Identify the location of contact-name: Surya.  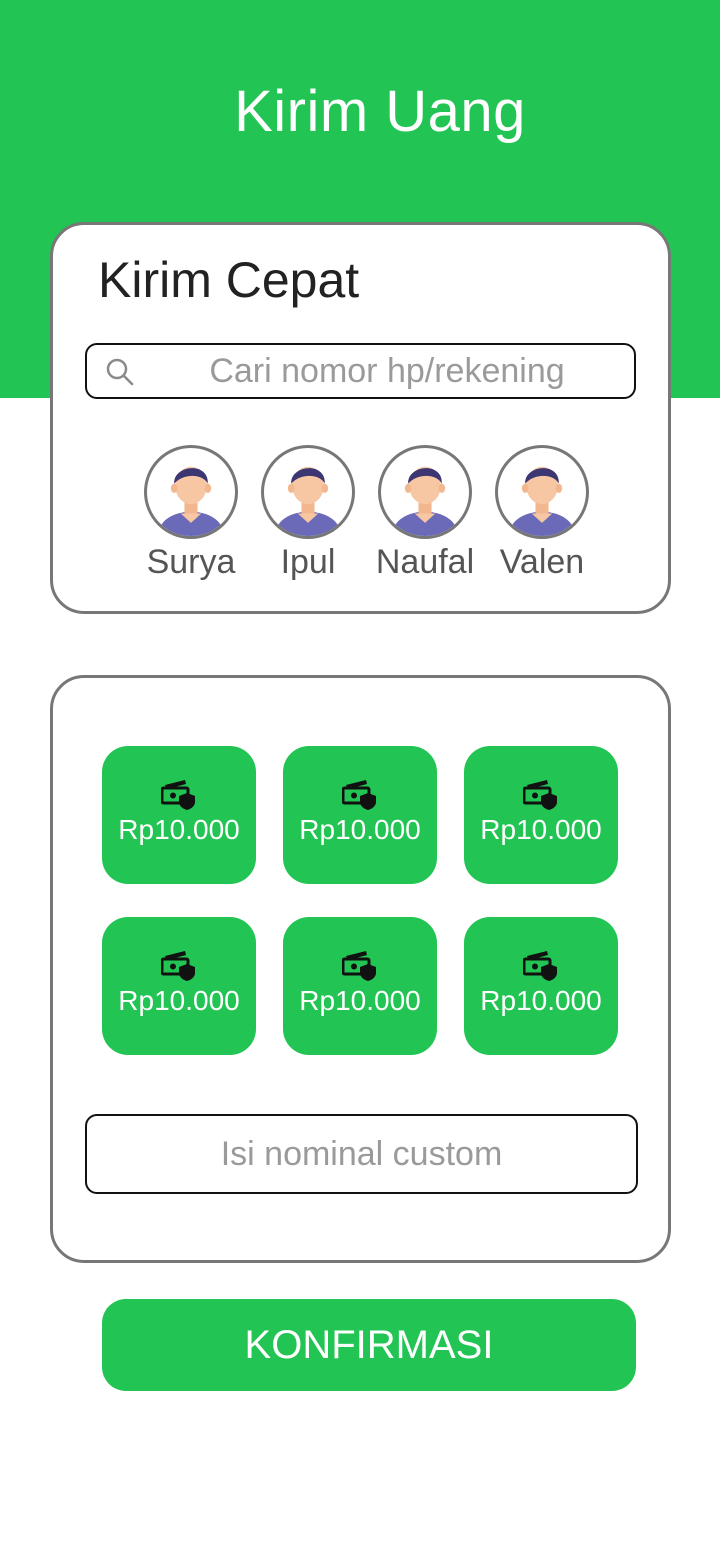
(191, 562).